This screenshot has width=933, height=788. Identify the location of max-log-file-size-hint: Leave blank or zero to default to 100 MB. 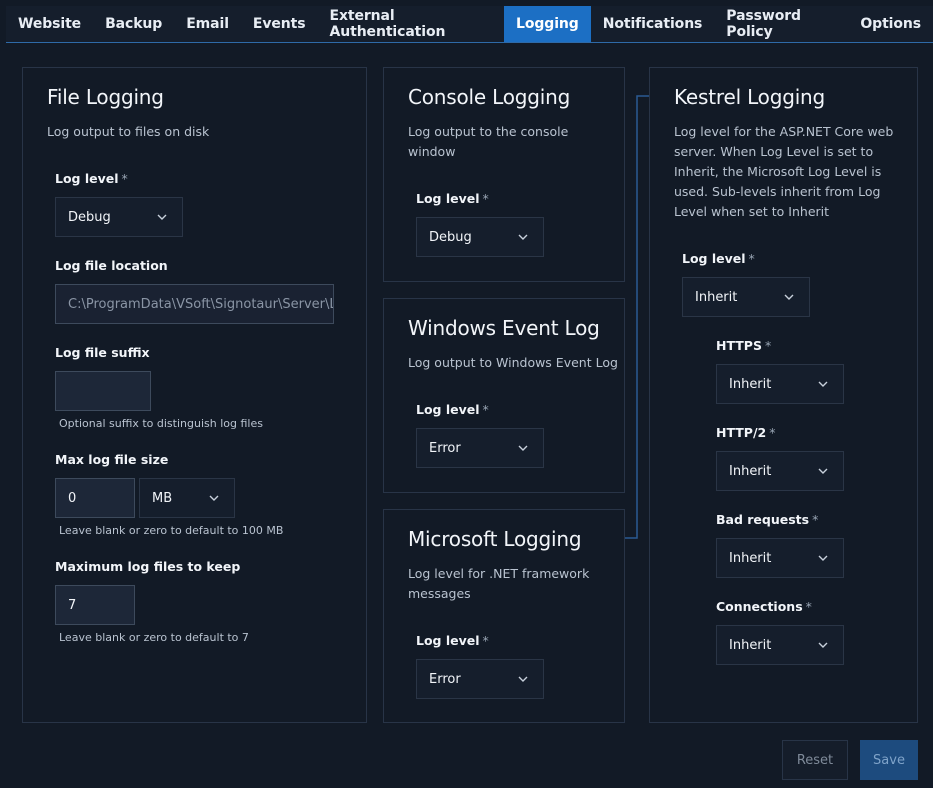
(171, 530).